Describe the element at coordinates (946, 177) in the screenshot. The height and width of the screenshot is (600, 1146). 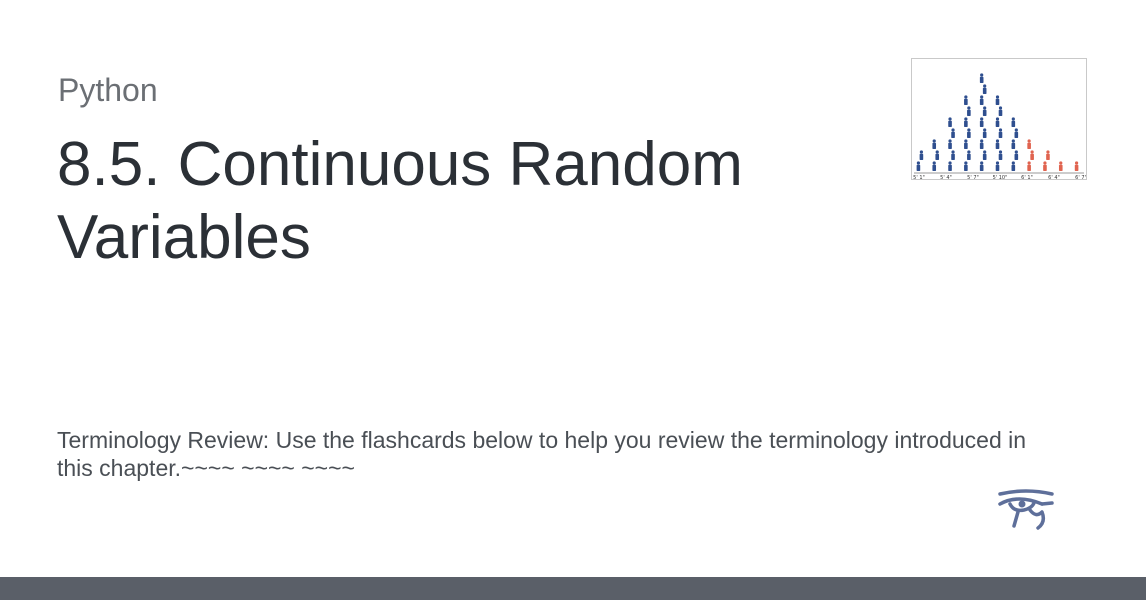
I see `axis-tick-label: 5' 4"` at that location.